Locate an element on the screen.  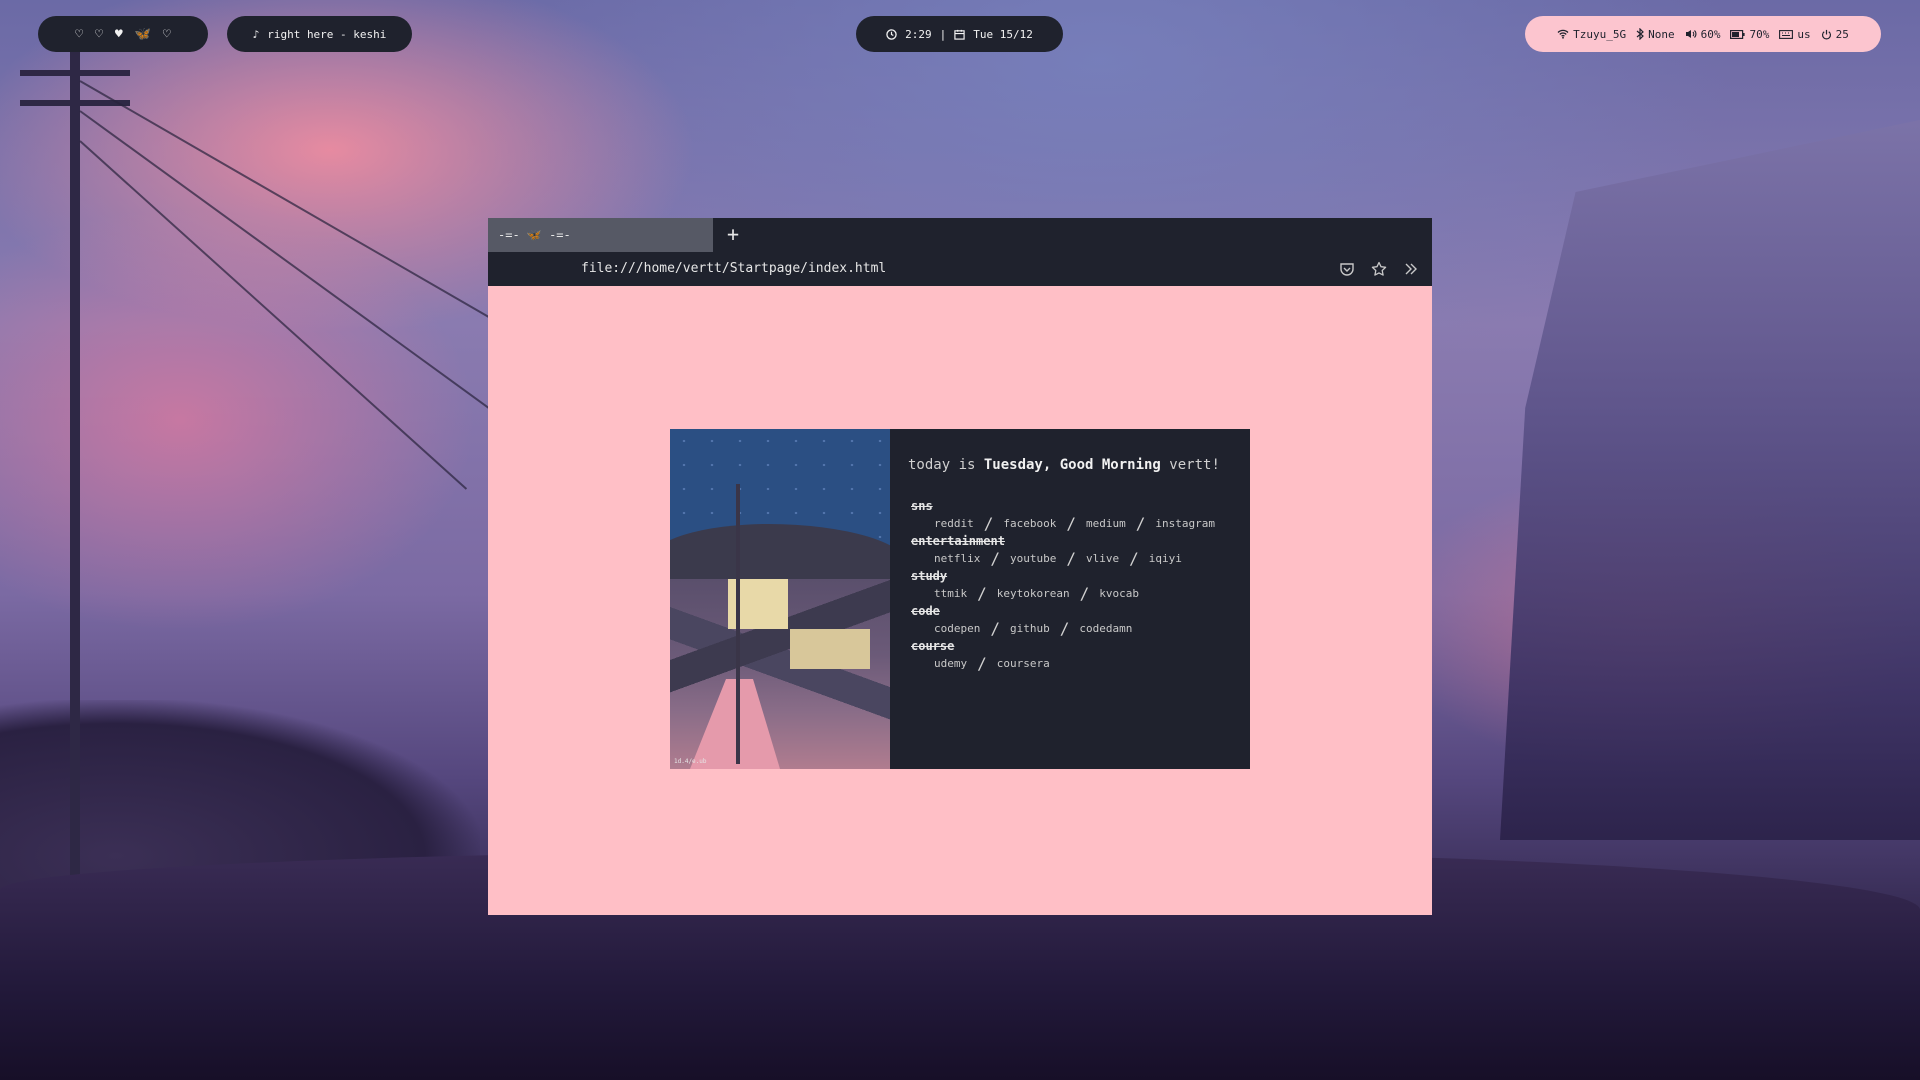
workspace-1-heart-icon: ♡ is located at coordinates (79, 34).